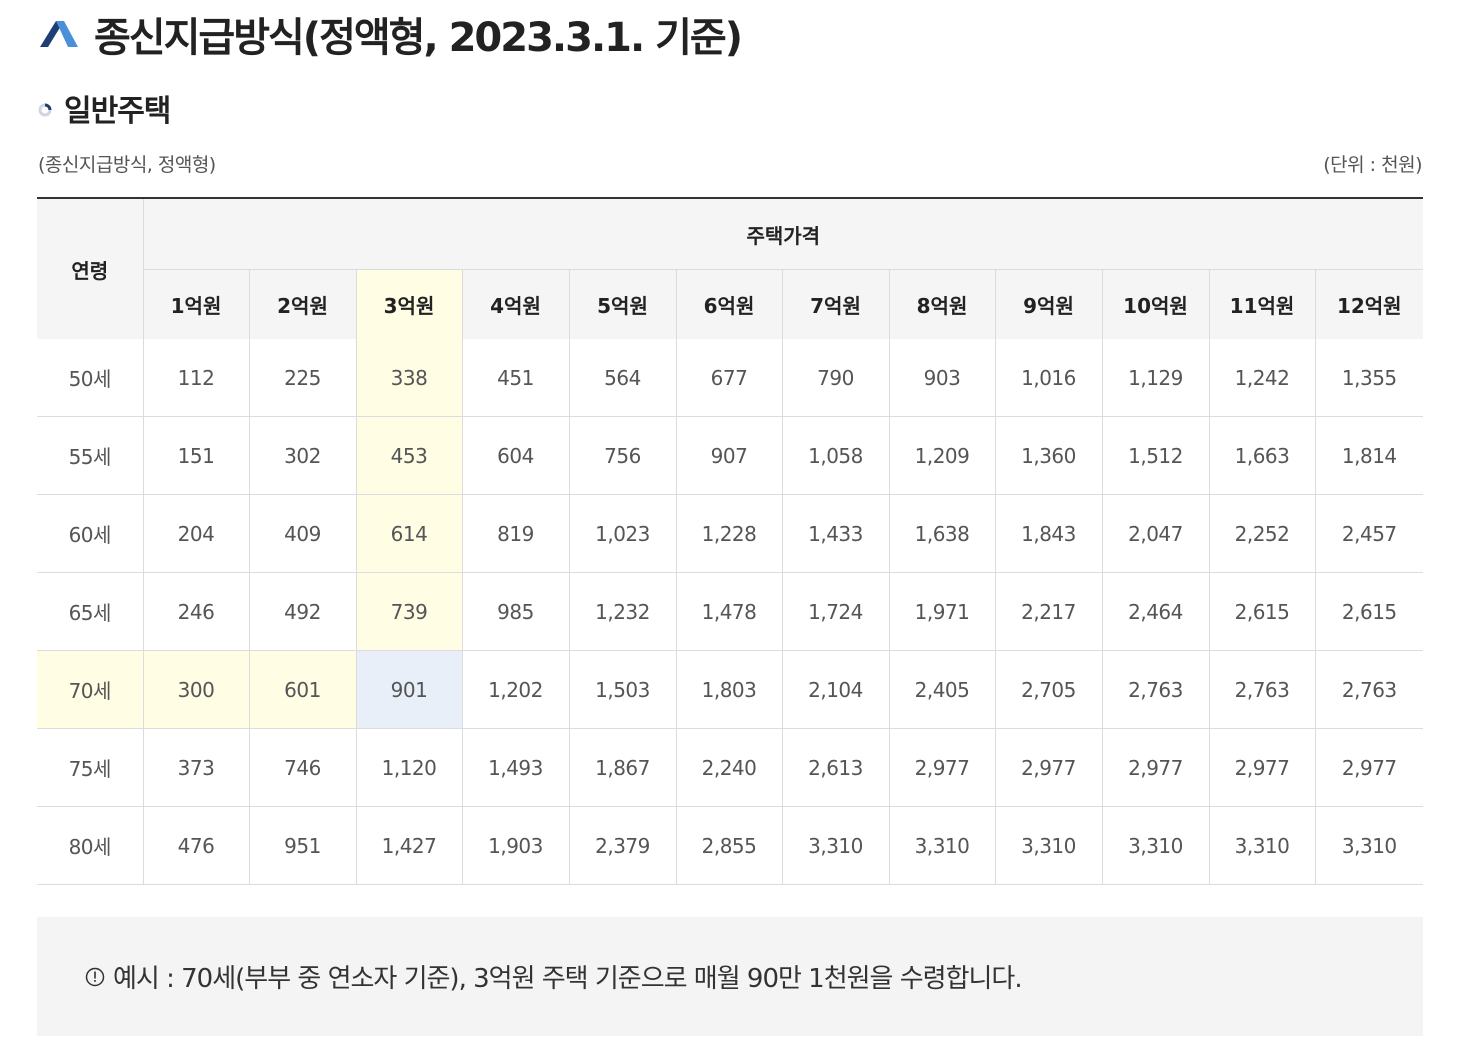  Describe the element at coordinates (95, 976) in the screenshot. I see `info-circle-icon` at that location.